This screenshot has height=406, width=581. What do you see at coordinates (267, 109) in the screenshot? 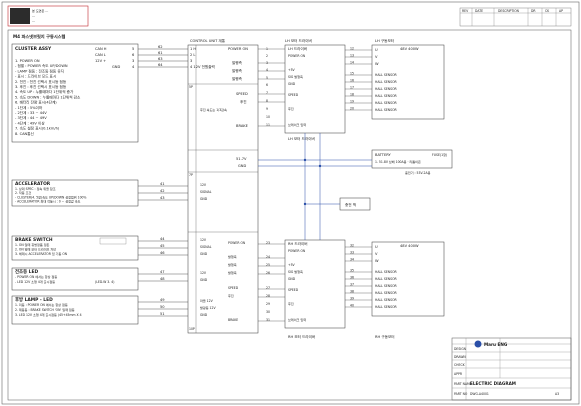
I see `lh-driver-pin: 9` at bounding box center [267, 109].